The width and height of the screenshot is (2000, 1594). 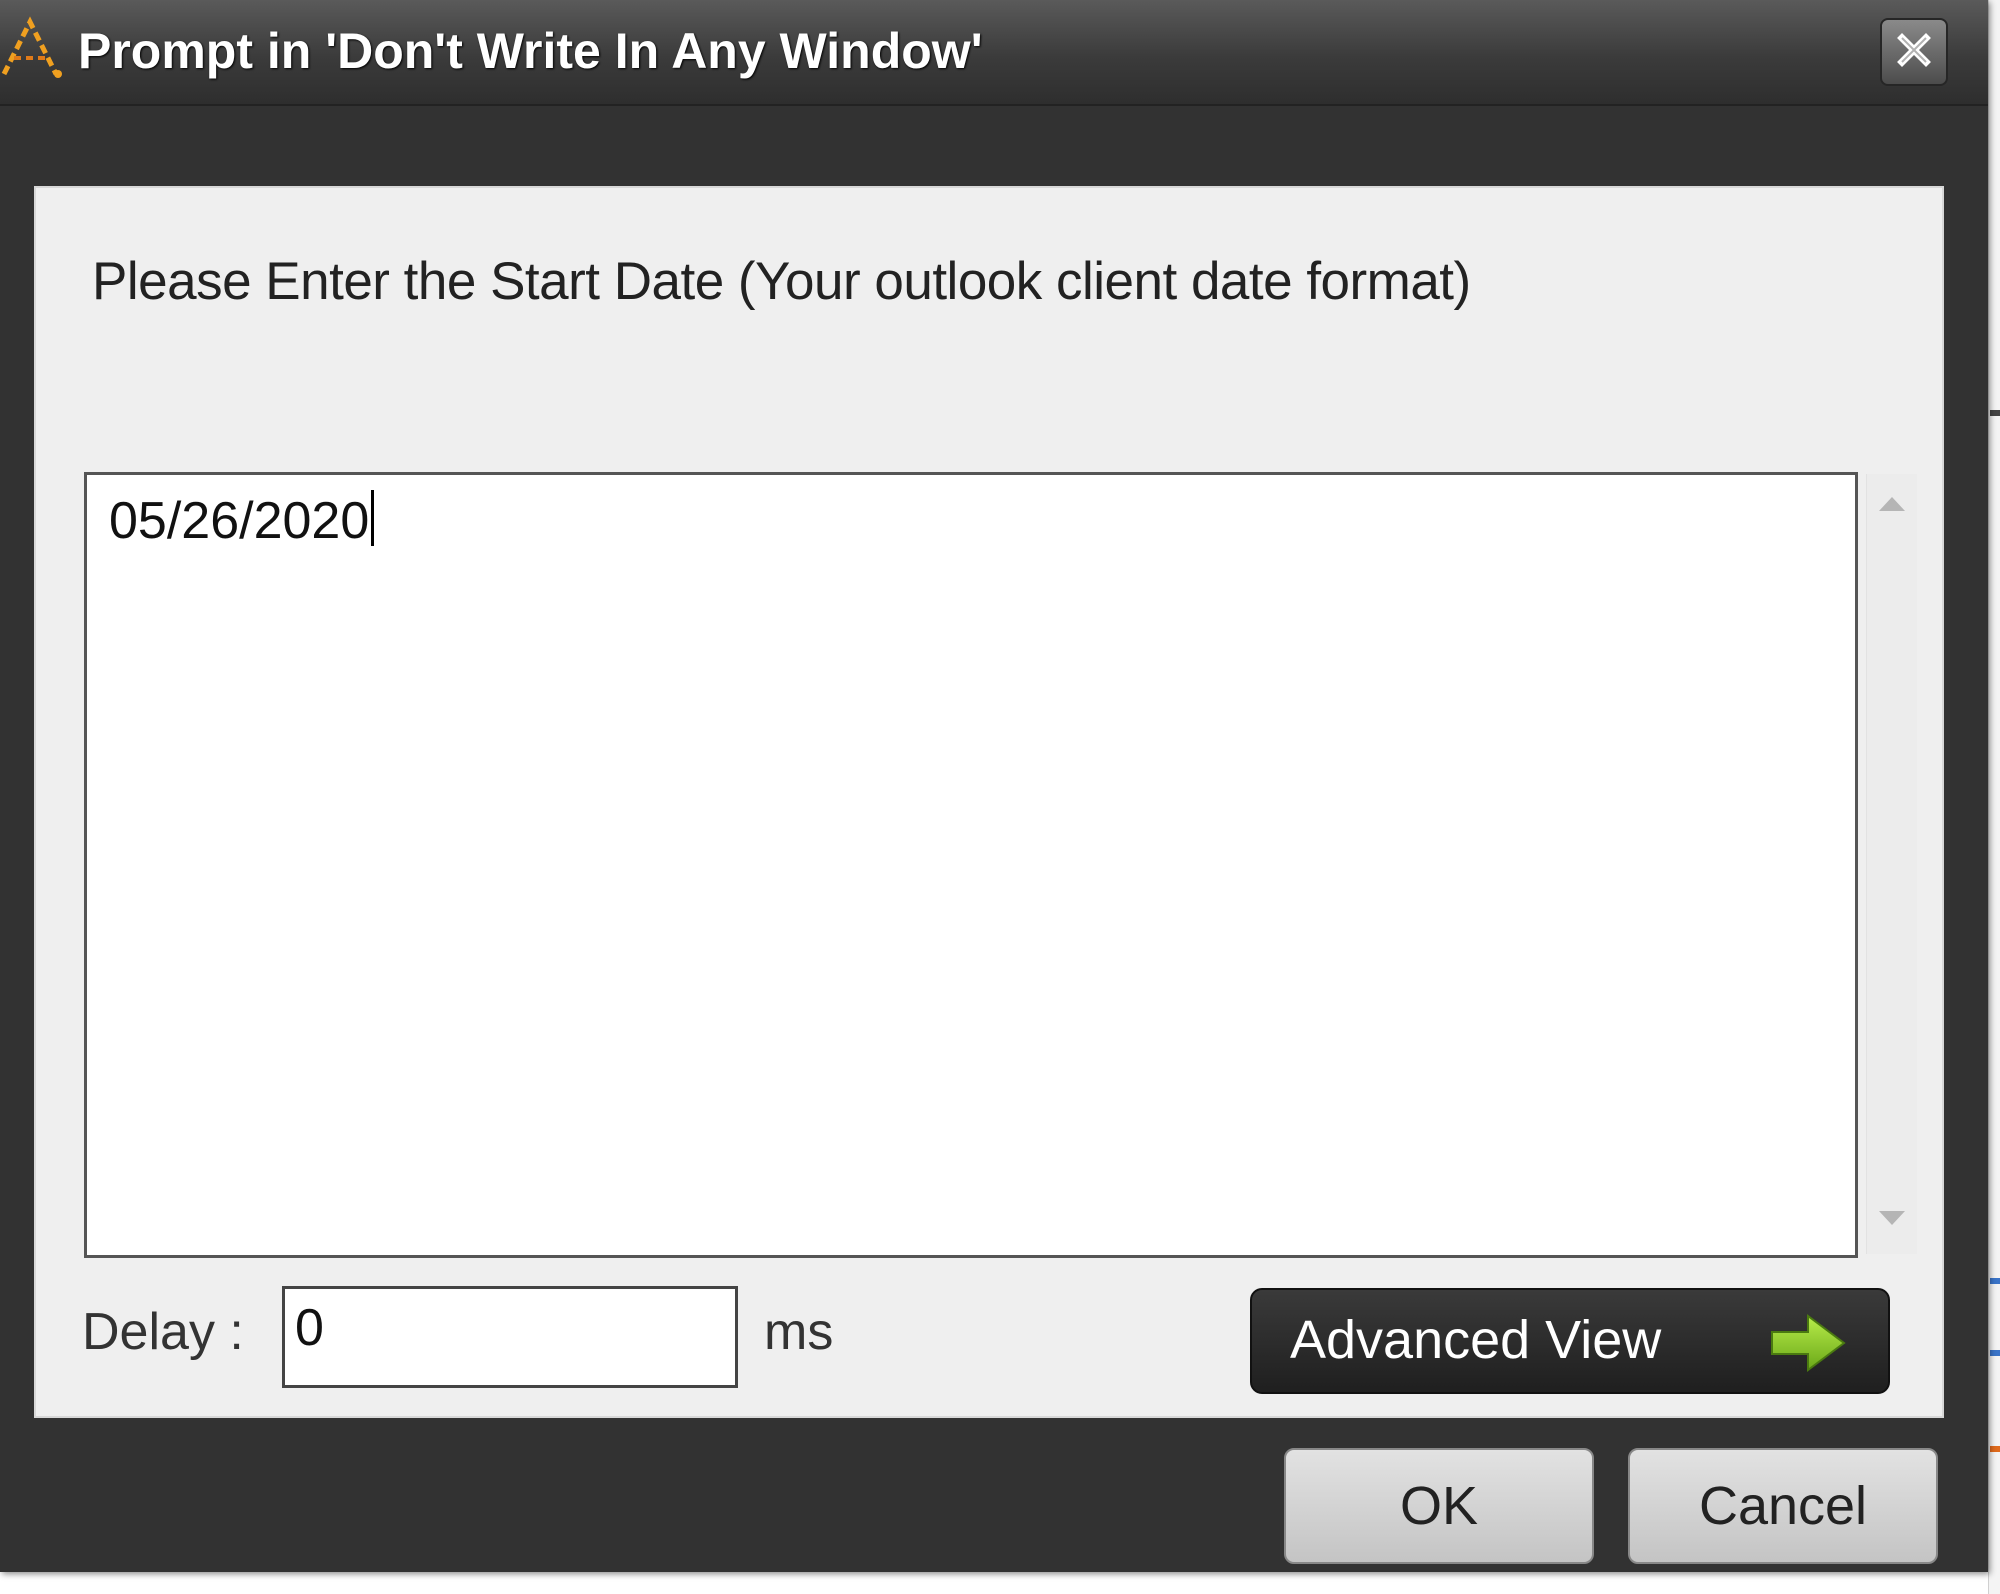 What do you see at coordinates (1439, 1506) in the screenshot?
I see `ok-button: OK` at bounding box center [1439, 1506].